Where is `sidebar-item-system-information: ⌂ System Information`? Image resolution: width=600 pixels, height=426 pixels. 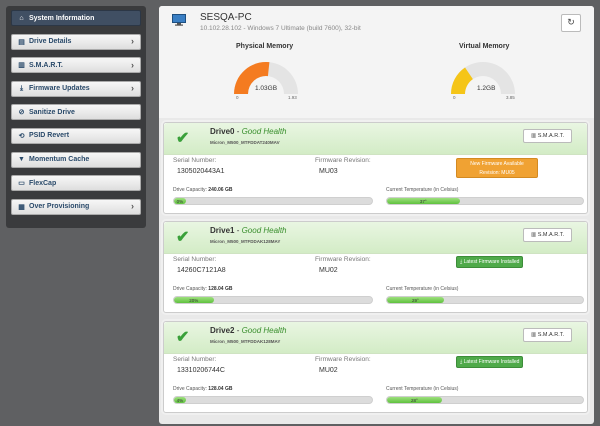
sidebar-item-system-information: ⌂ System Information is located at coordinates (76, 18).